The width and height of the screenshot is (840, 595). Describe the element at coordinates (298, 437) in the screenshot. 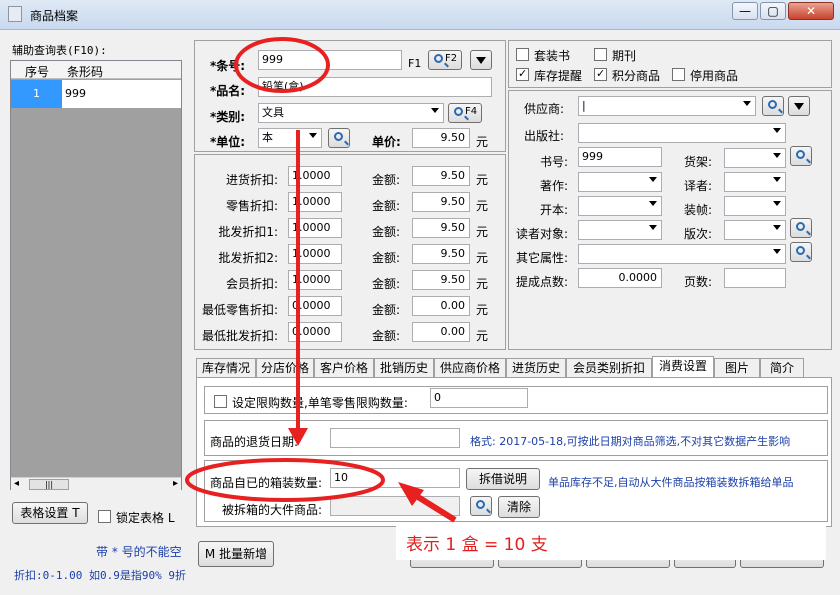

I see `down-arrow-head` at that location.